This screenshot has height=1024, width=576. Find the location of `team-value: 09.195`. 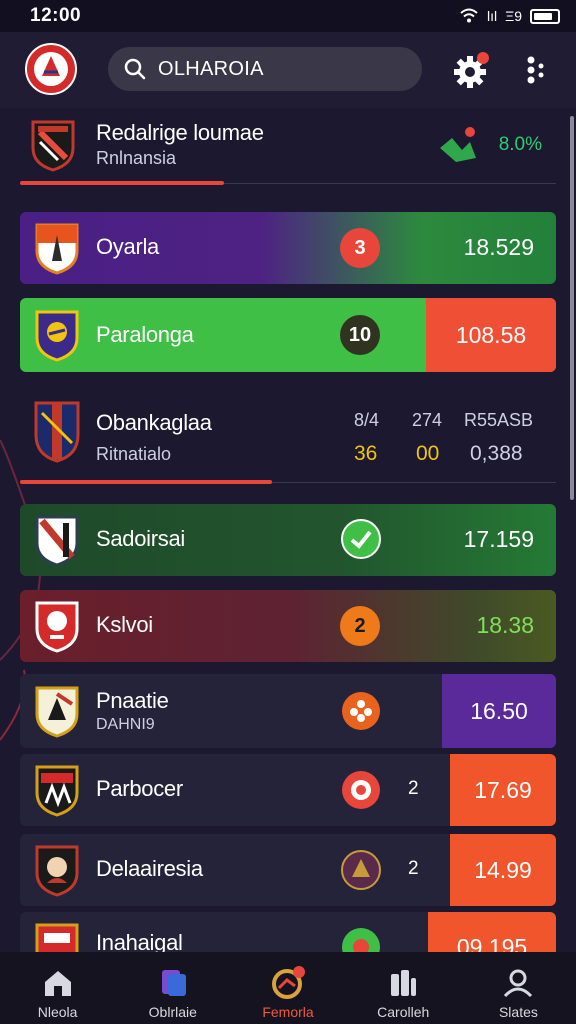

team-value: 09.195 is located at coordinates (492, 932).